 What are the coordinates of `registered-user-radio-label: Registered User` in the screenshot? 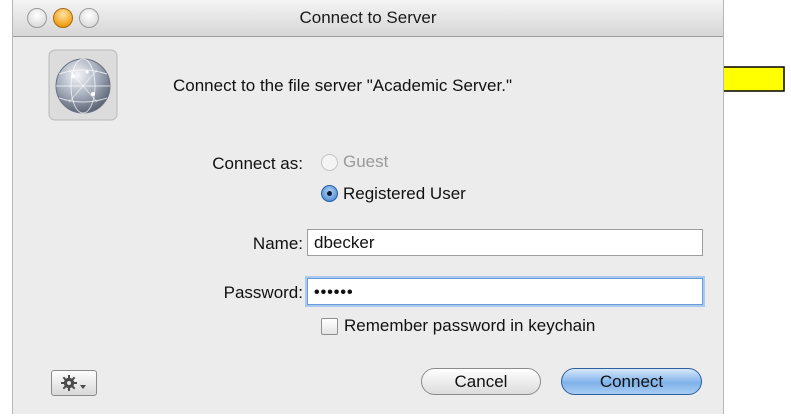 It's located at (404, 193).